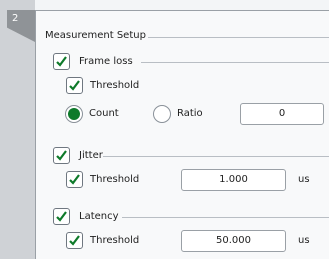 This screenshot has height=259, width=329. What do you see at coordinates (104, 113) in the screenshot?
I see `count-radio-label: Count` at bounding box center [104, 113].